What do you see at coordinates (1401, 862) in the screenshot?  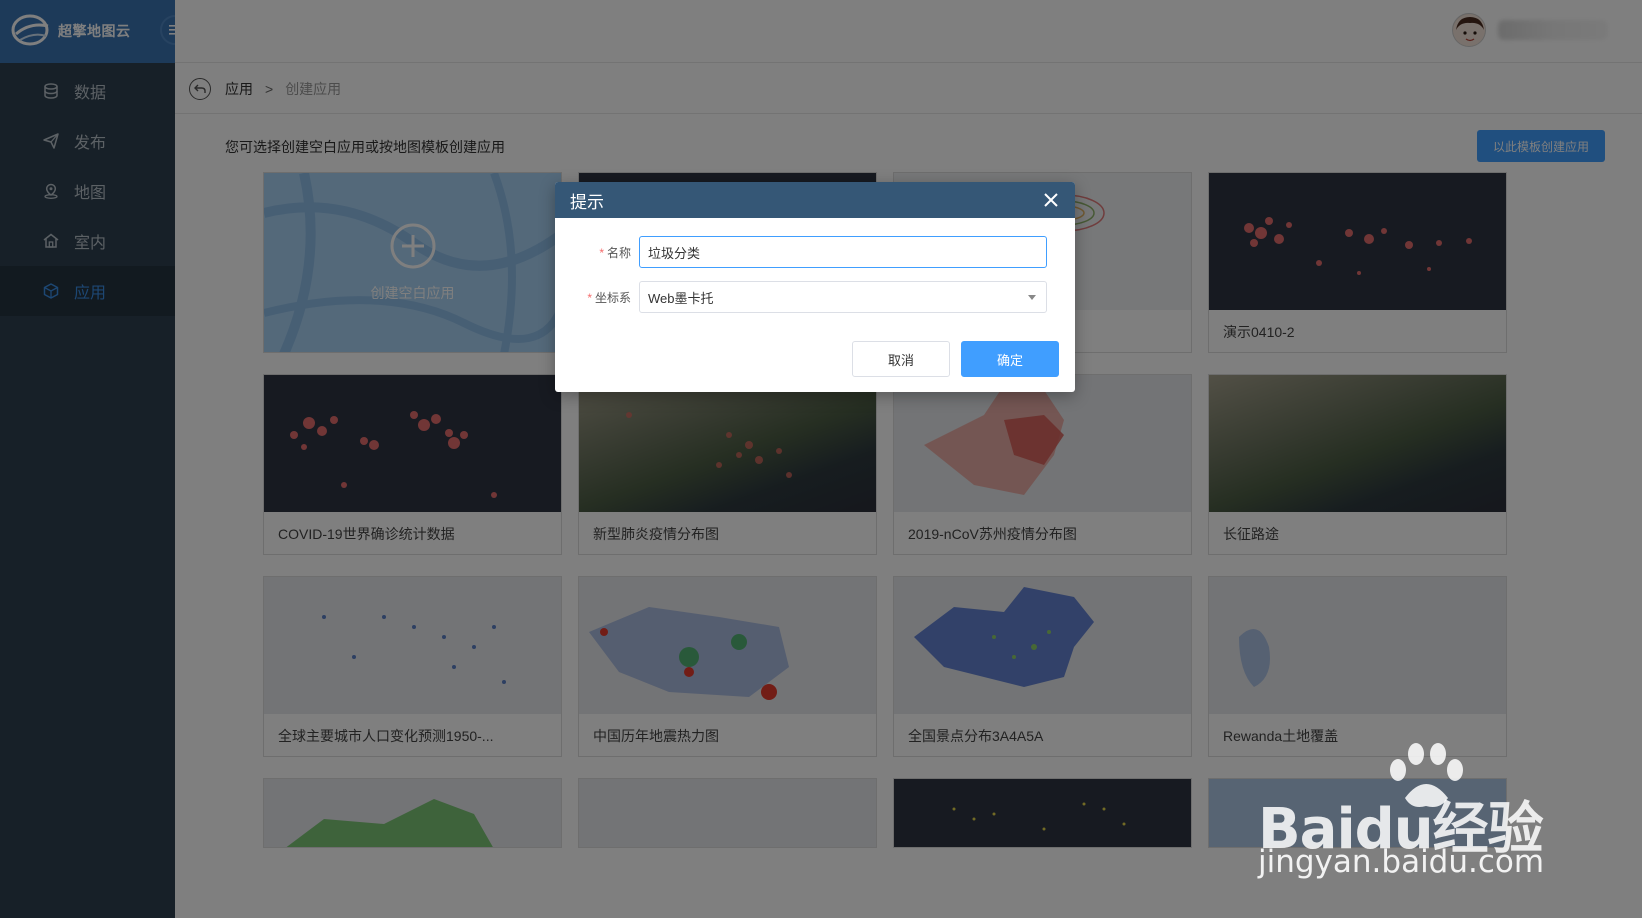 I see `watermark-url: jingyan.baidu.com` at bounding box center [1401, 862].